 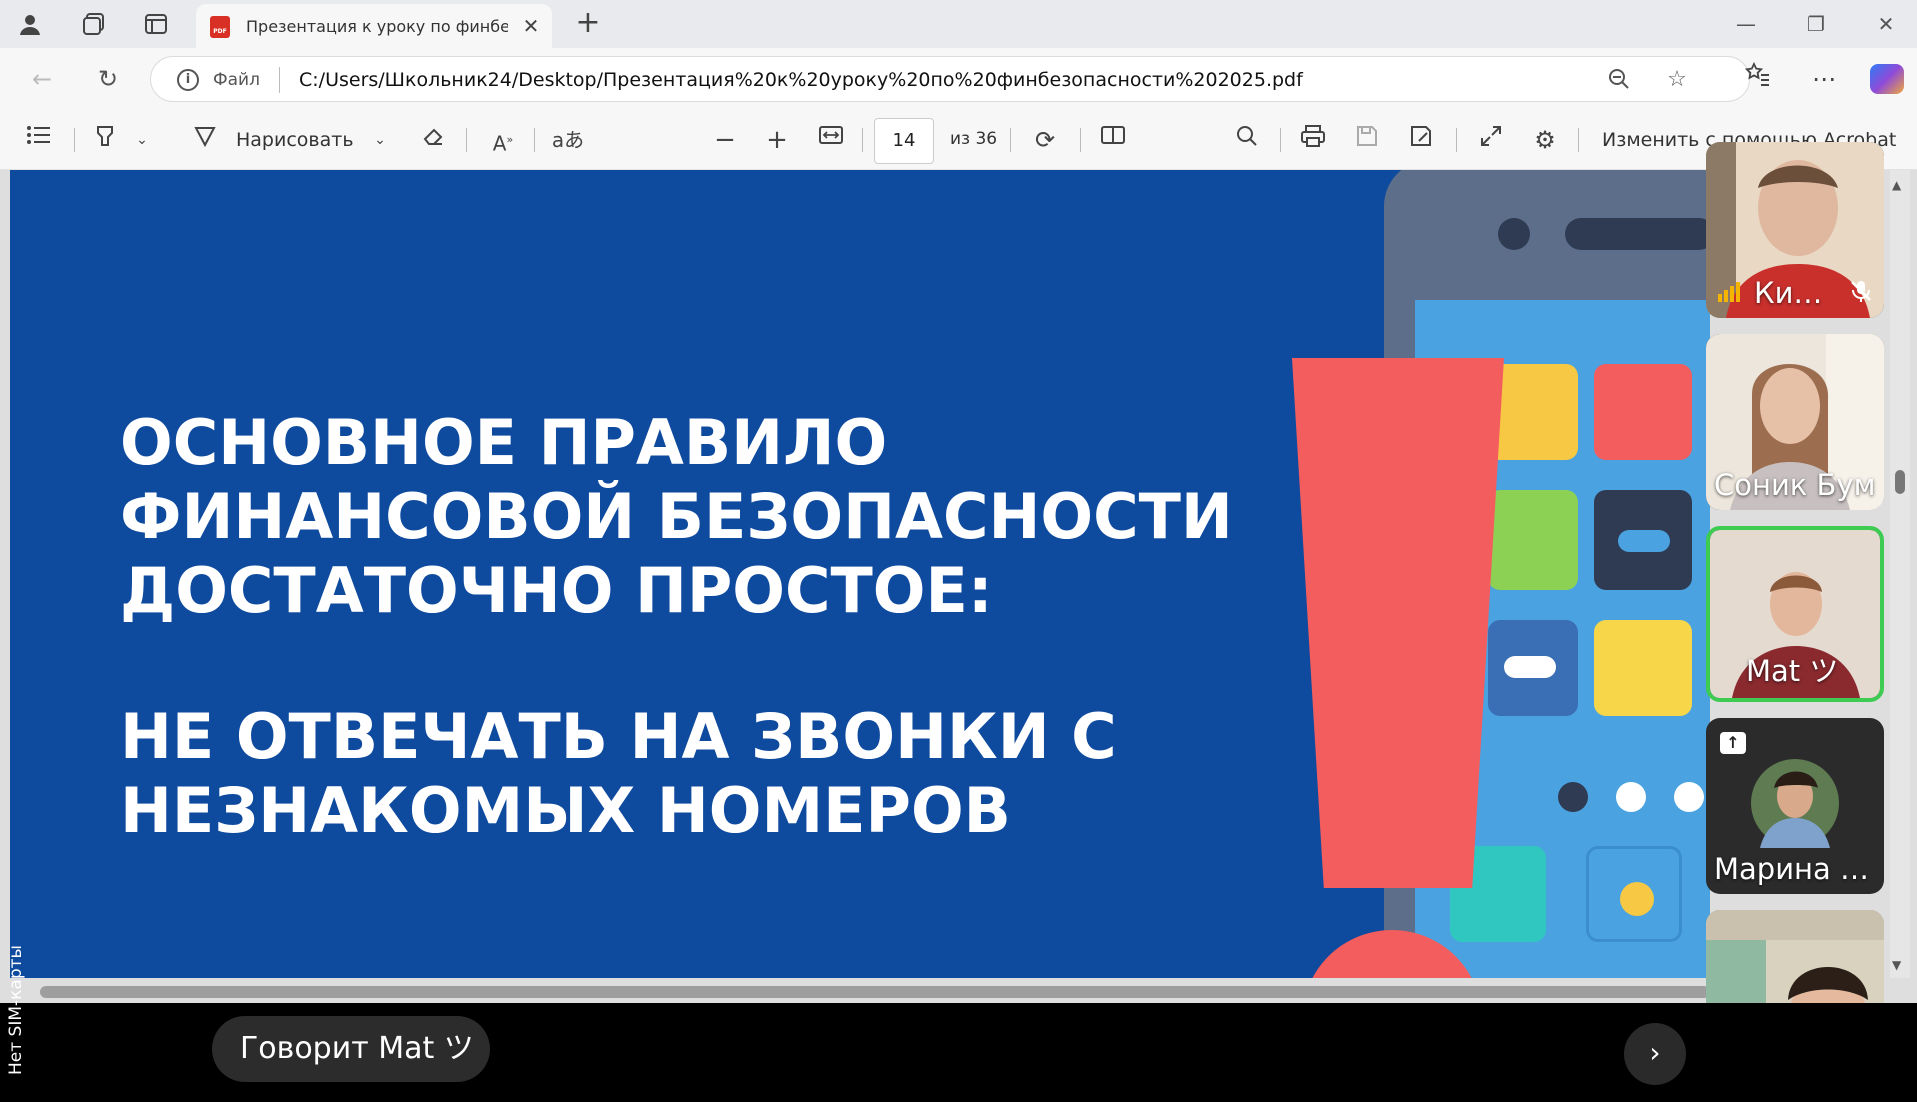 What do you see at coordinates (205, 140) in the screenshot?
I see `draw-pen-icon` at bounding box center [205, 140].